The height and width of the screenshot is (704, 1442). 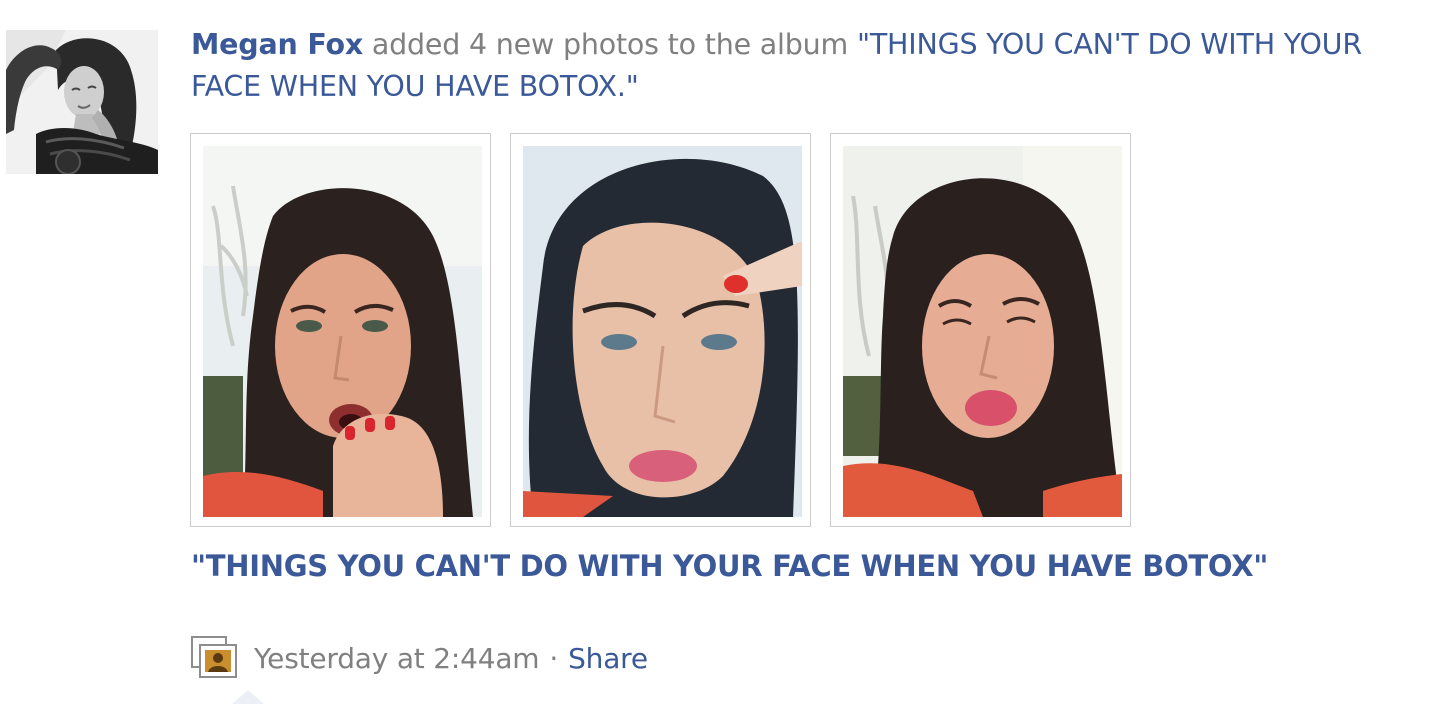 I want to click on photo-2-image, so click(x=662, y=331).